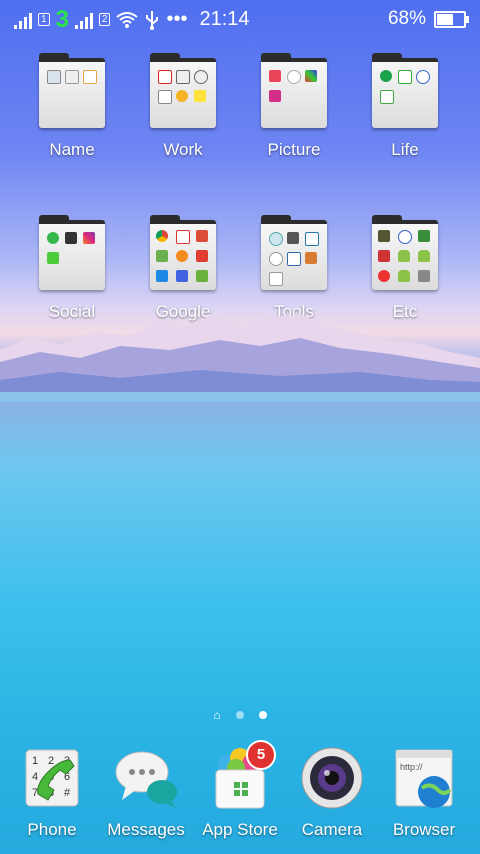 The height and width of the screenshot is (854, 480). Describe the element at coordinates (146, 778) in the screenshot. I see `messages-icon` at that location.